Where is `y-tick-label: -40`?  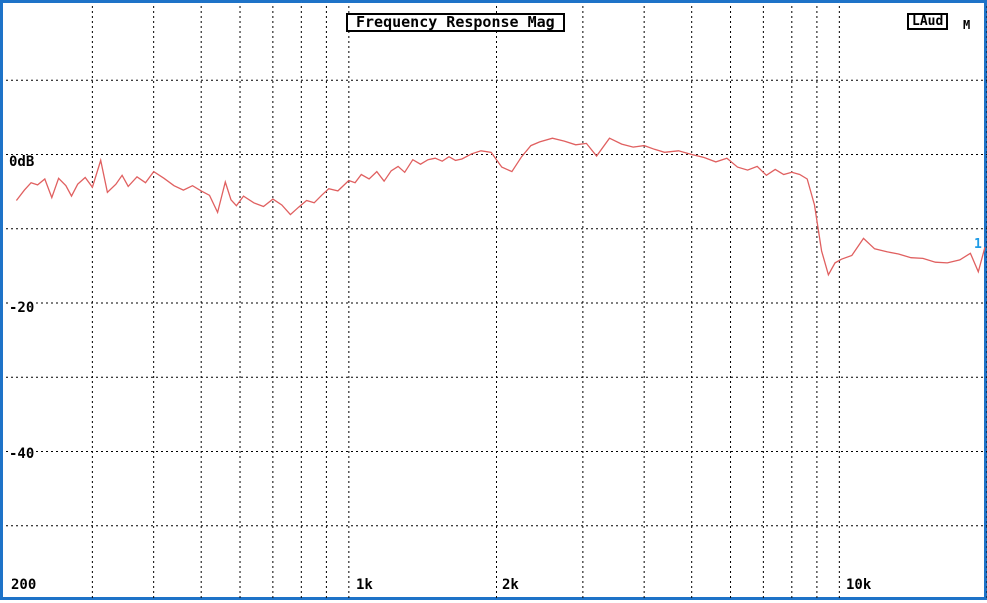
y-tick-label: -40 is located at coordinates (22, 454).